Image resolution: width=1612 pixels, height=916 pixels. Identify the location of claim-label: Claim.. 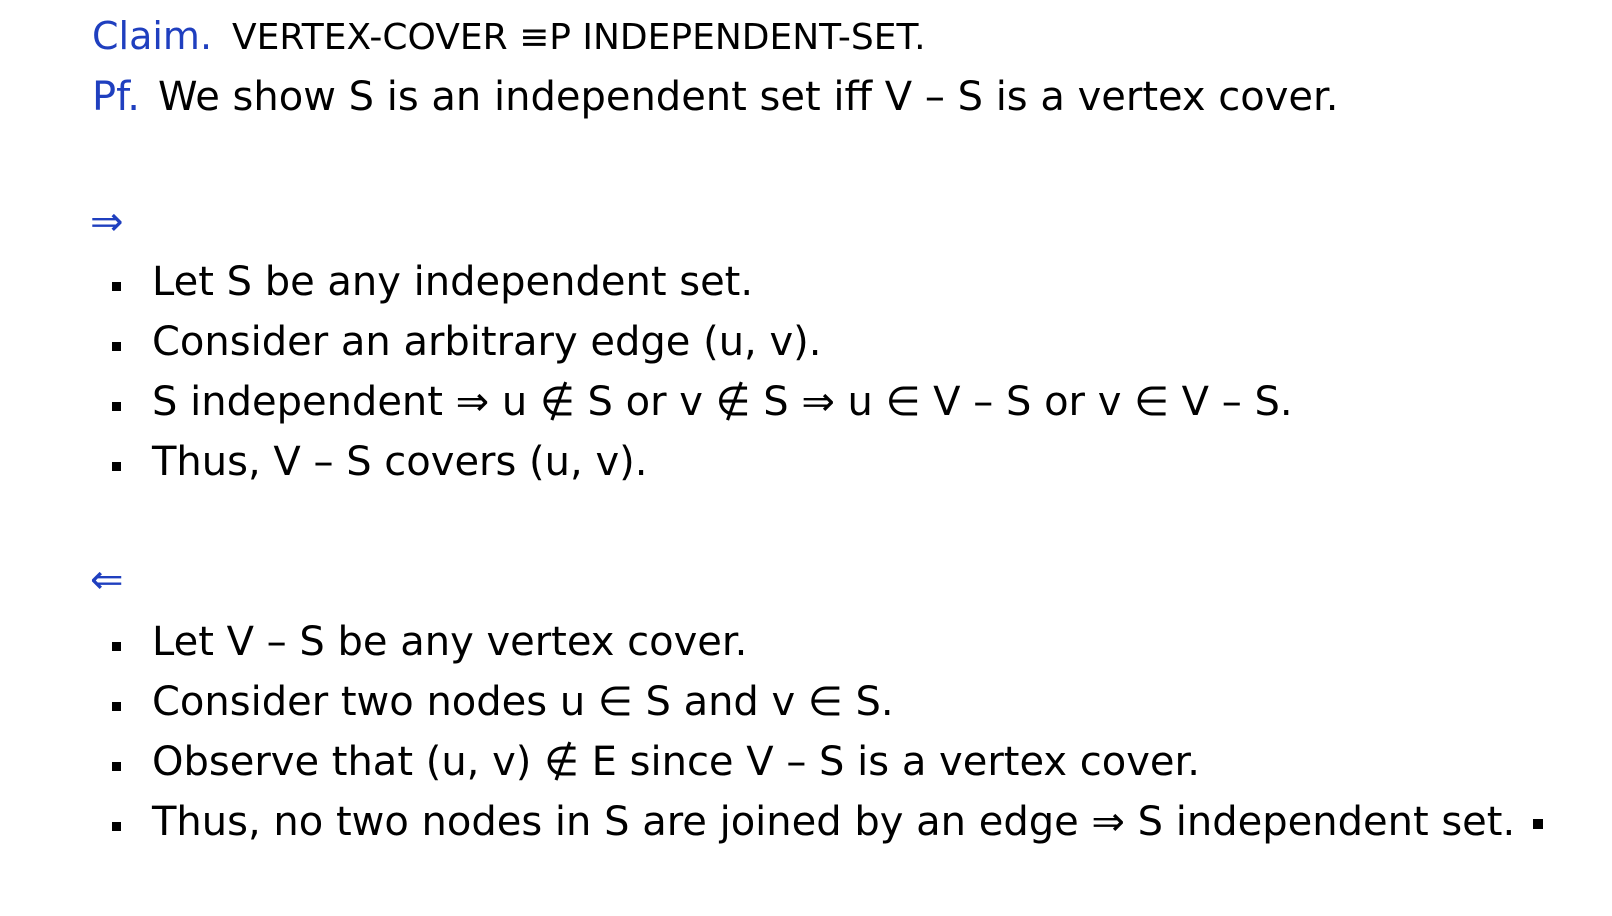
(152, 36).